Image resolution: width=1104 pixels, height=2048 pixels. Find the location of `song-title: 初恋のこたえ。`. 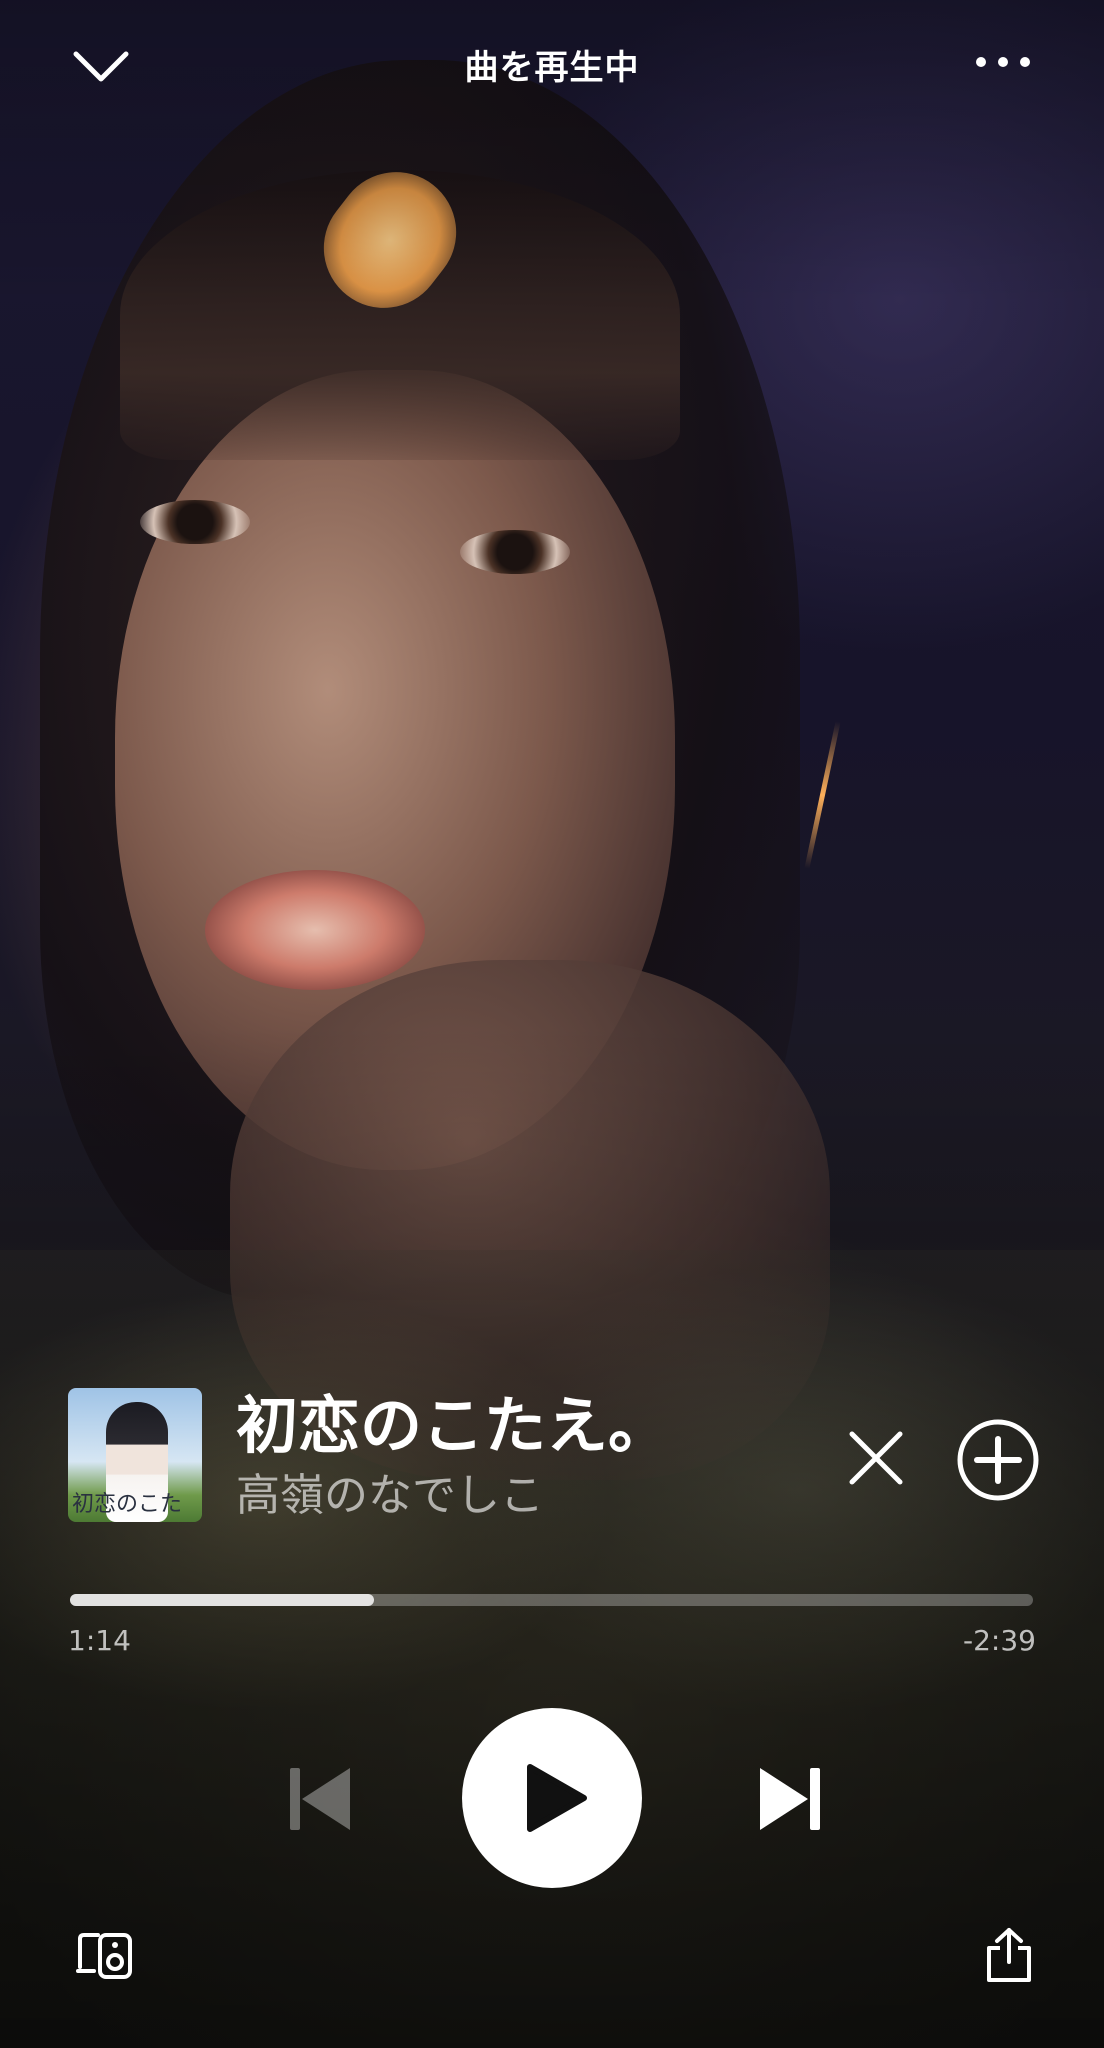

song-title: 初恋のこたえ。 is located at coordinates (453, 1425).